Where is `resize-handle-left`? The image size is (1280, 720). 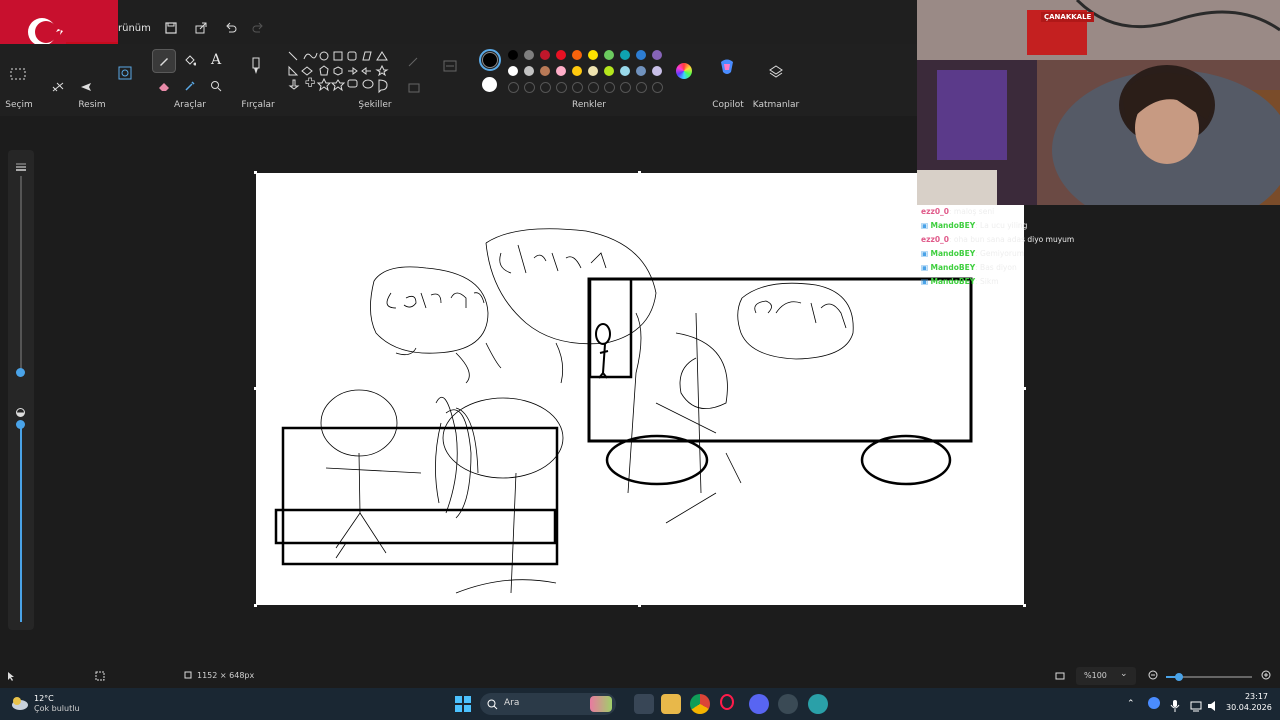 resize-handle-left is located at coordinates (255, 388).